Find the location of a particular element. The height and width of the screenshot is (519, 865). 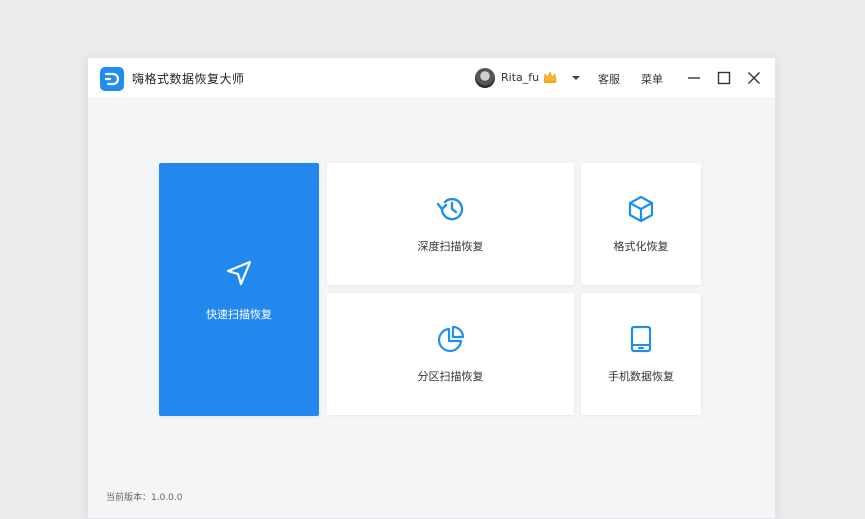

phone-recovery-card: 手机数据恢复 is located at coordinates (641, 354).